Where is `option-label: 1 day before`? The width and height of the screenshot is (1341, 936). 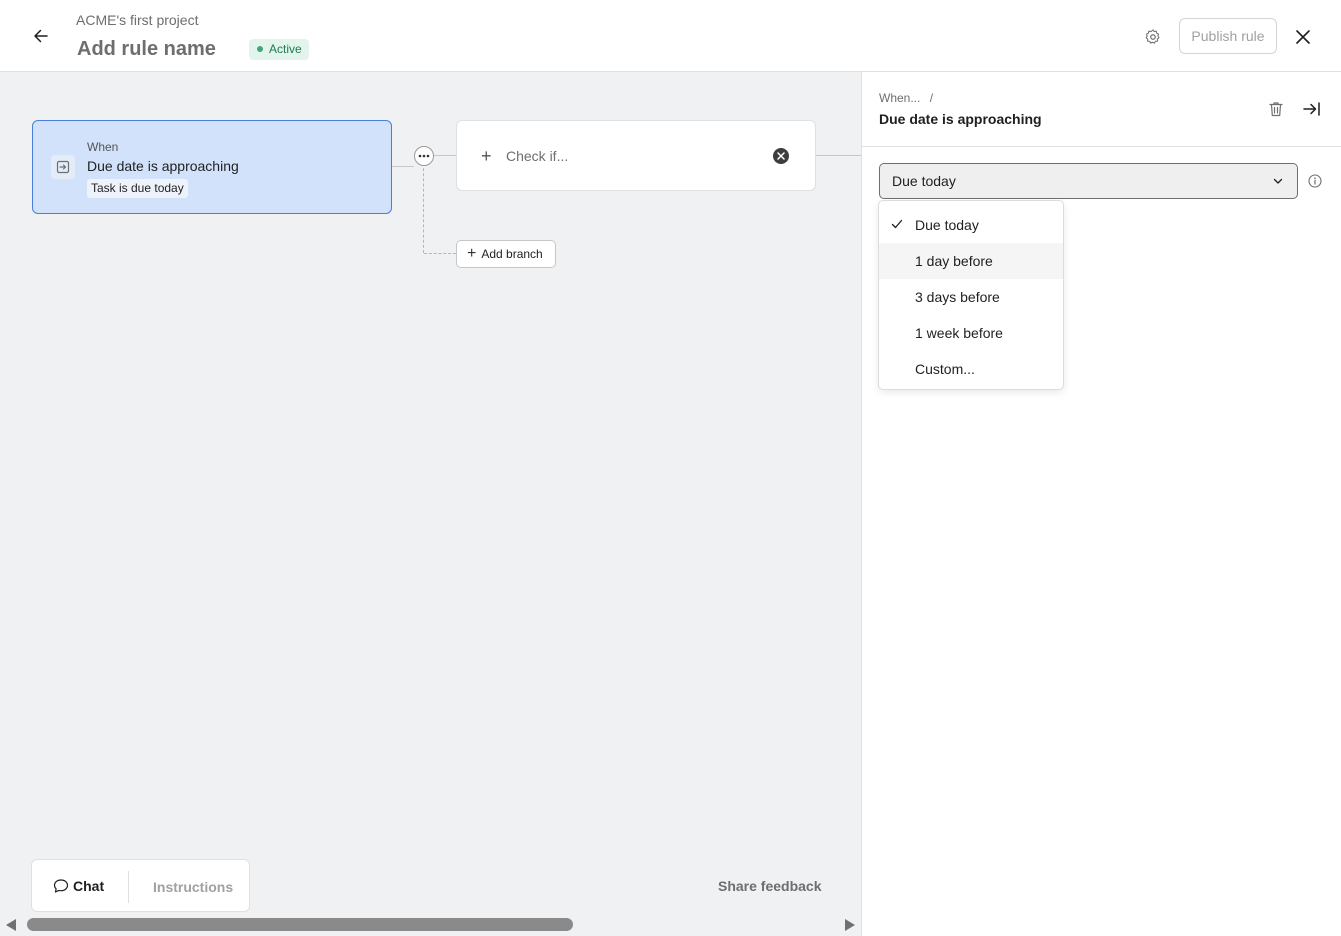
option-label: 1 day before is located at coordinates (954, 261).